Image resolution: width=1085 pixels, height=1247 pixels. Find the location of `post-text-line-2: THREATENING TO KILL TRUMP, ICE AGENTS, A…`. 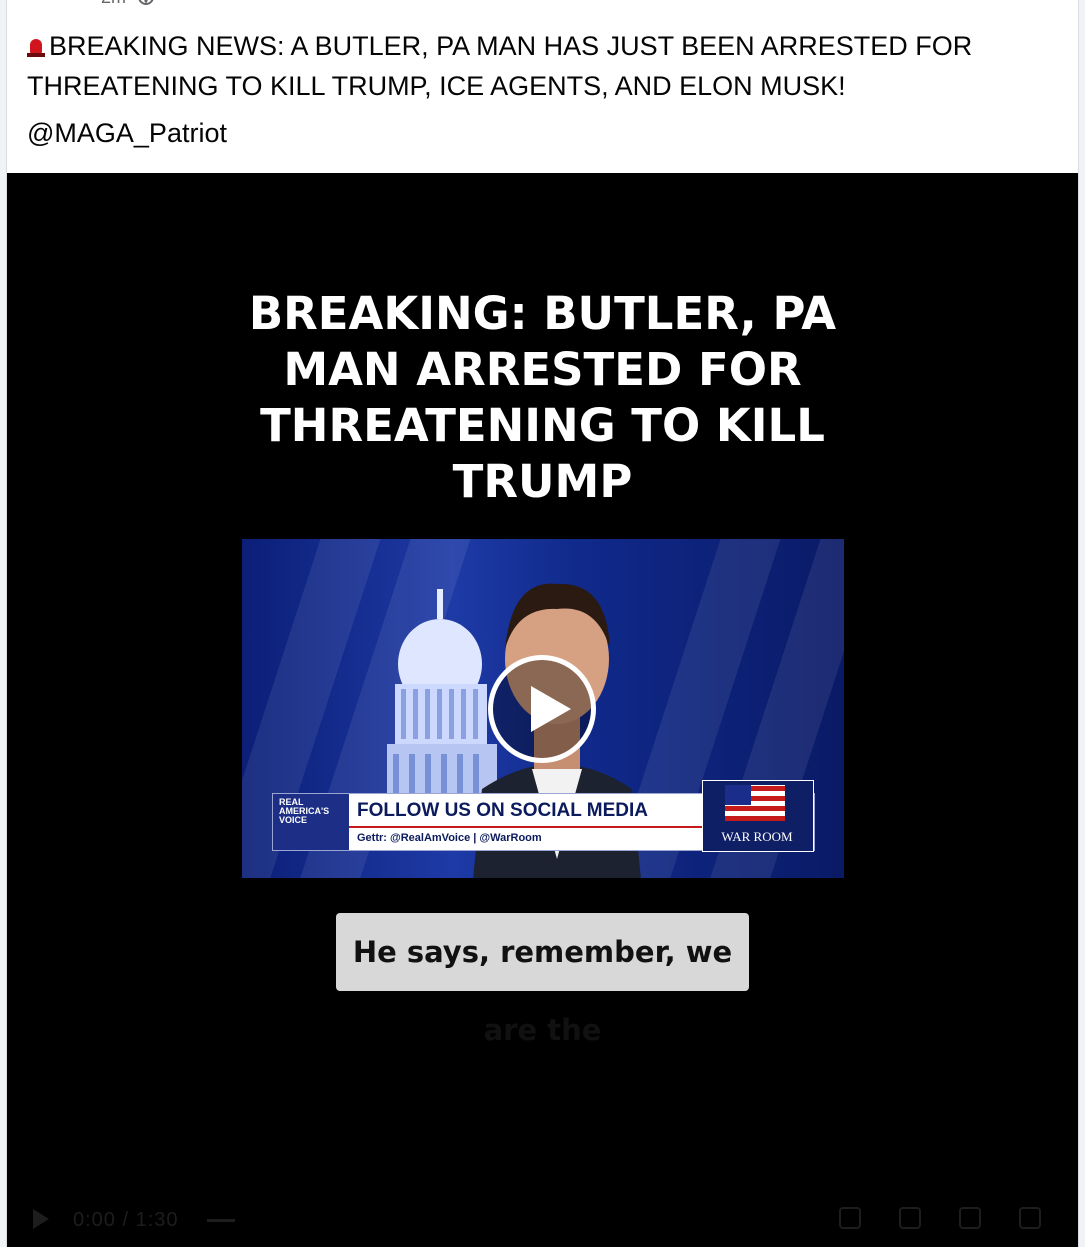

post-text-line-2: THREATENING TO KILL TRUMP, ICE AGENTS, A… is located at coordinates (436, 86).